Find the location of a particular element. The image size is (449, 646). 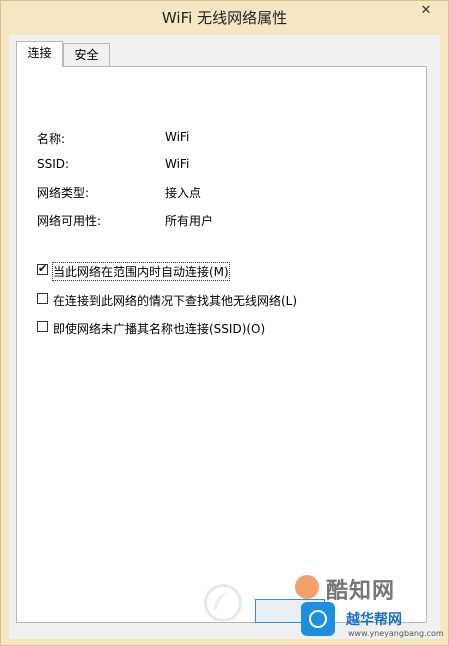

network-availability-value: 所有用户 is located at coordinates (189, 221).